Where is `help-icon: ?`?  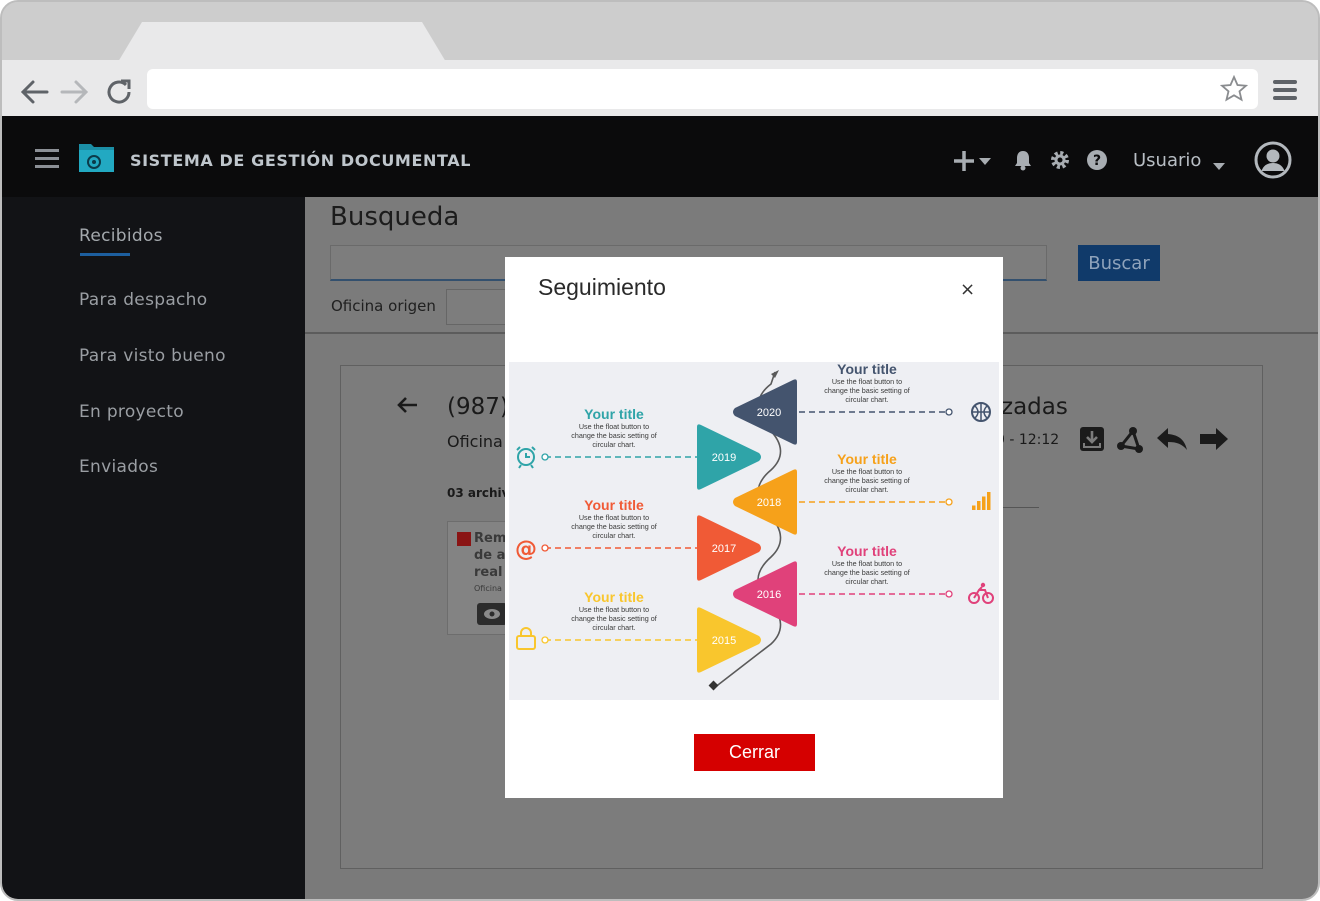
help-icon: ? is located at coordinates (1097, 162).